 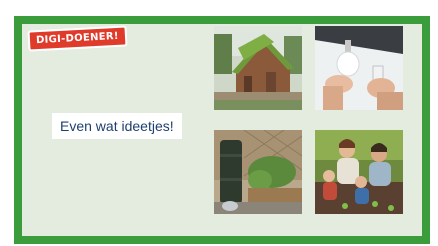 What do you see at coordinates (359, 68) in the screenshot?
I see `led-bulb-photo` at bounding box center [359, 68].